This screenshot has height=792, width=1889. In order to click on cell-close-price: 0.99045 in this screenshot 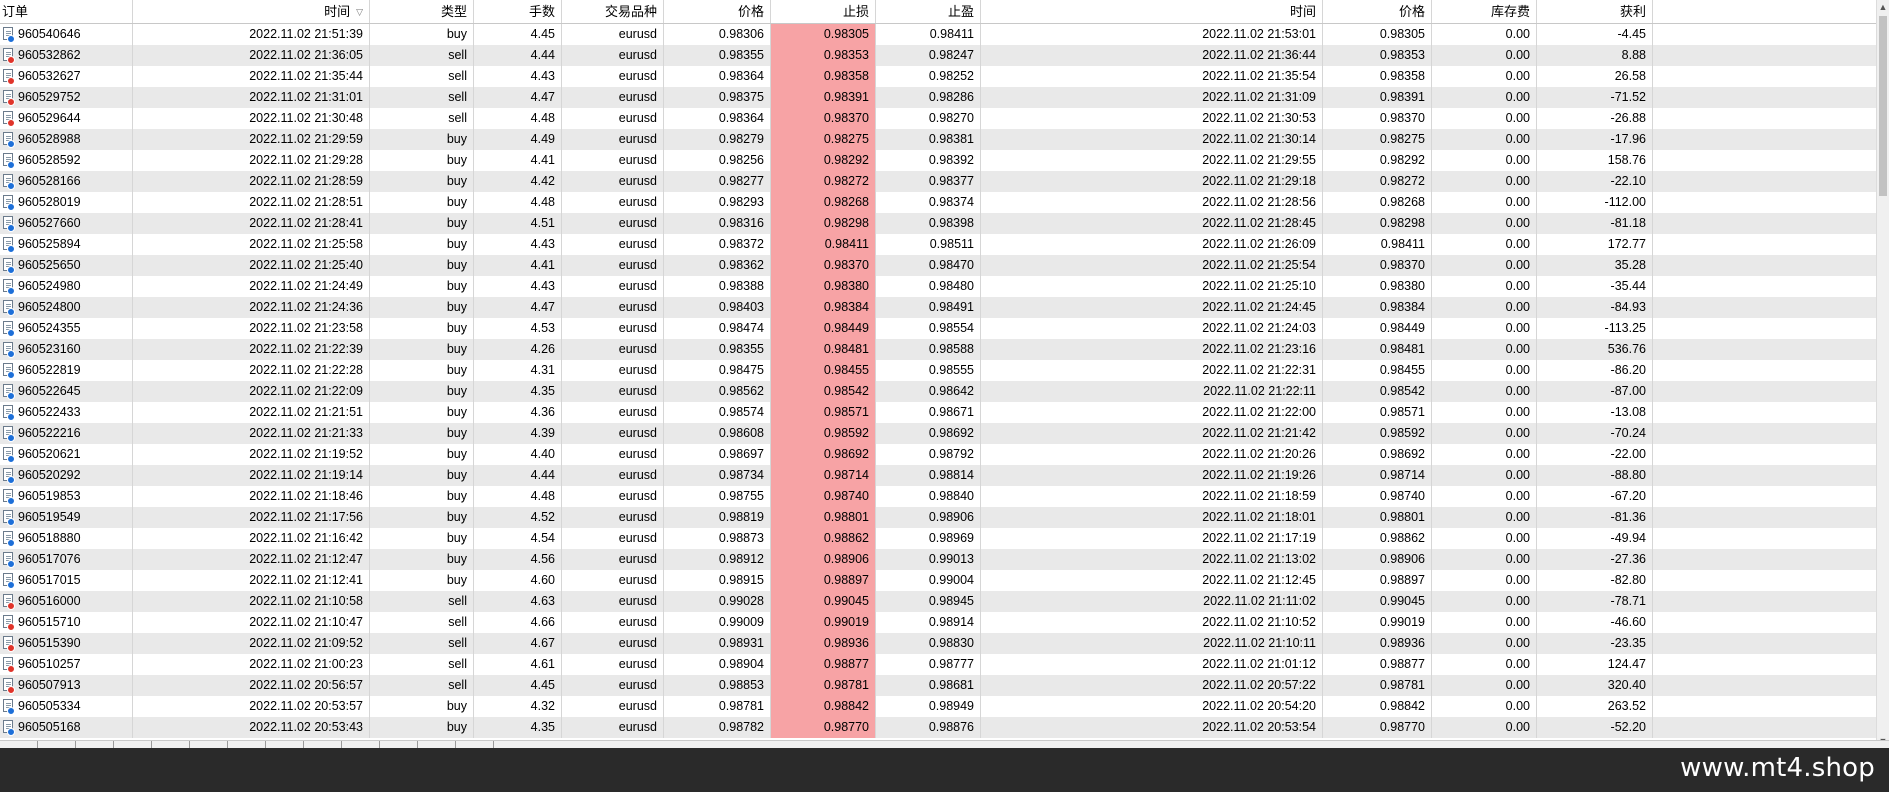, I will do `click(1377, 601)`.